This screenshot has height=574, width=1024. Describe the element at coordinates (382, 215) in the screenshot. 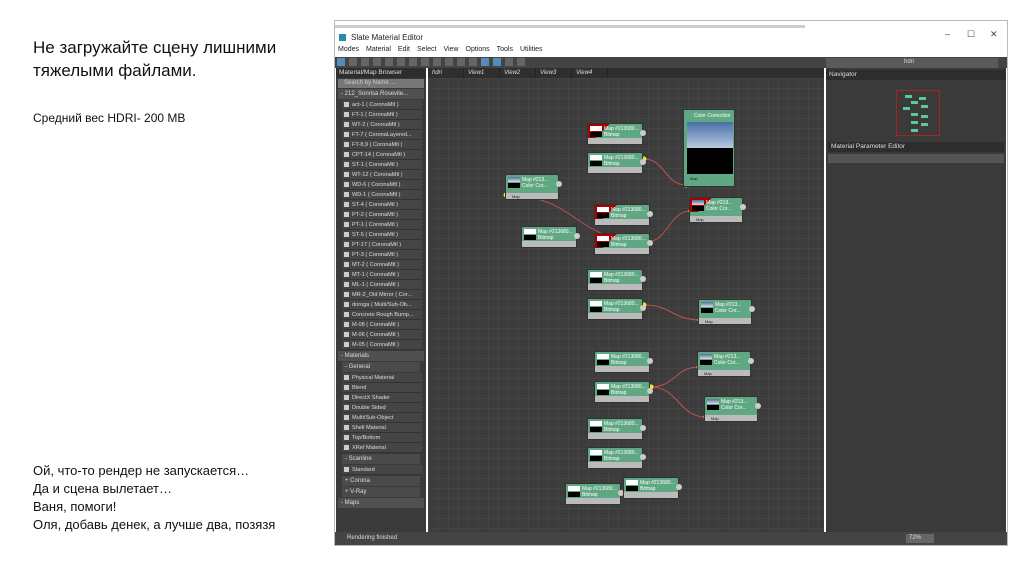

I see `list-item: PT-2 ( CoronaMtl )` at that location.